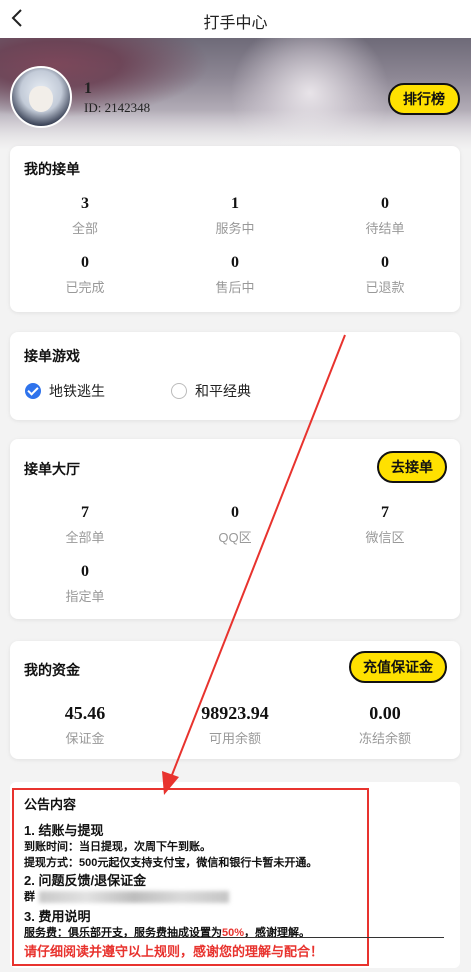 This screenshot has height=972, width=471. Describe the element at coordinates (235, 23) in the screenshot. I see `page-title: 打手中心` at that location.